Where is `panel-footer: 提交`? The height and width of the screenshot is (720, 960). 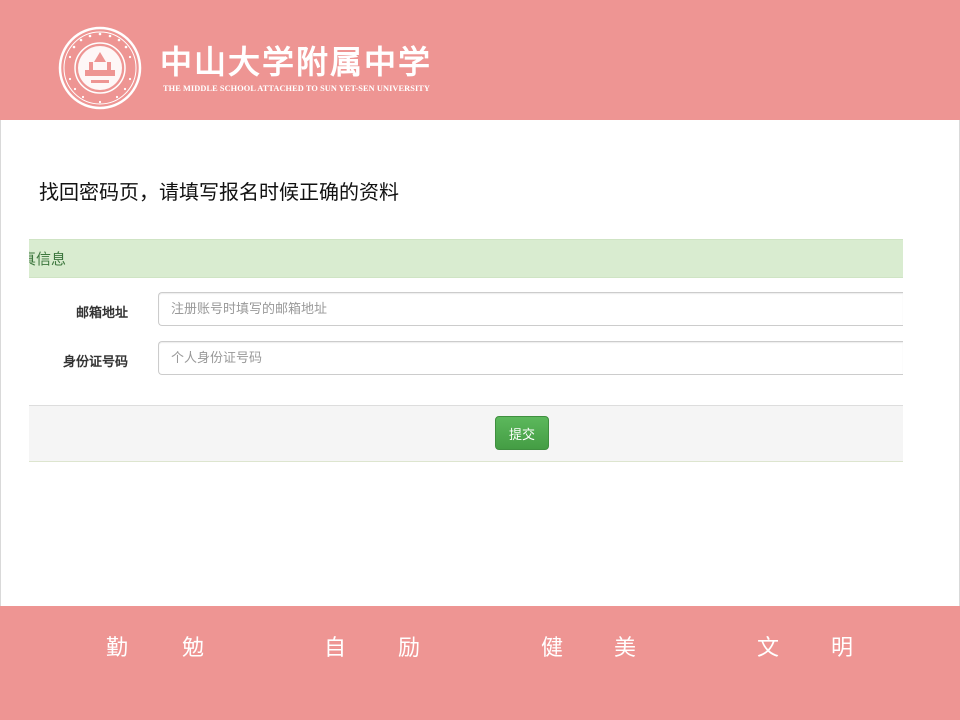 panel-footer: 提交 is located at coordinates (466, 433).